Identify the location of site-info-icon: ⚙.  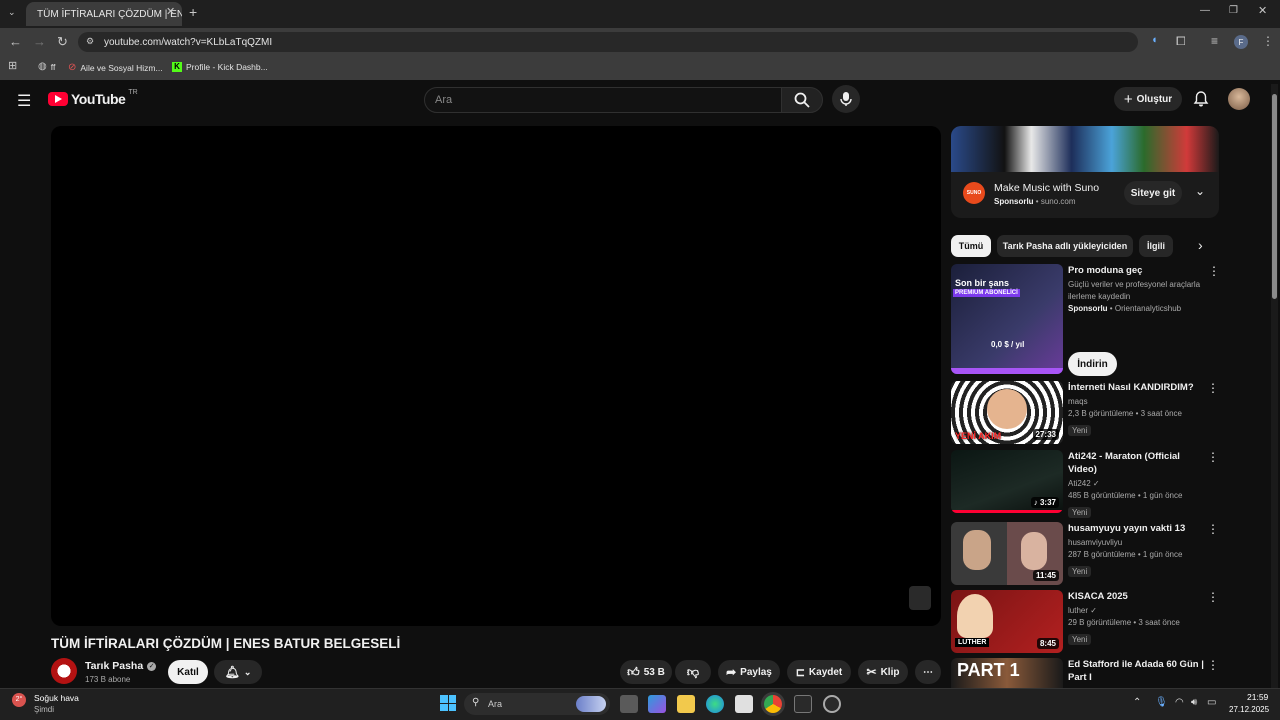
(90, 41).